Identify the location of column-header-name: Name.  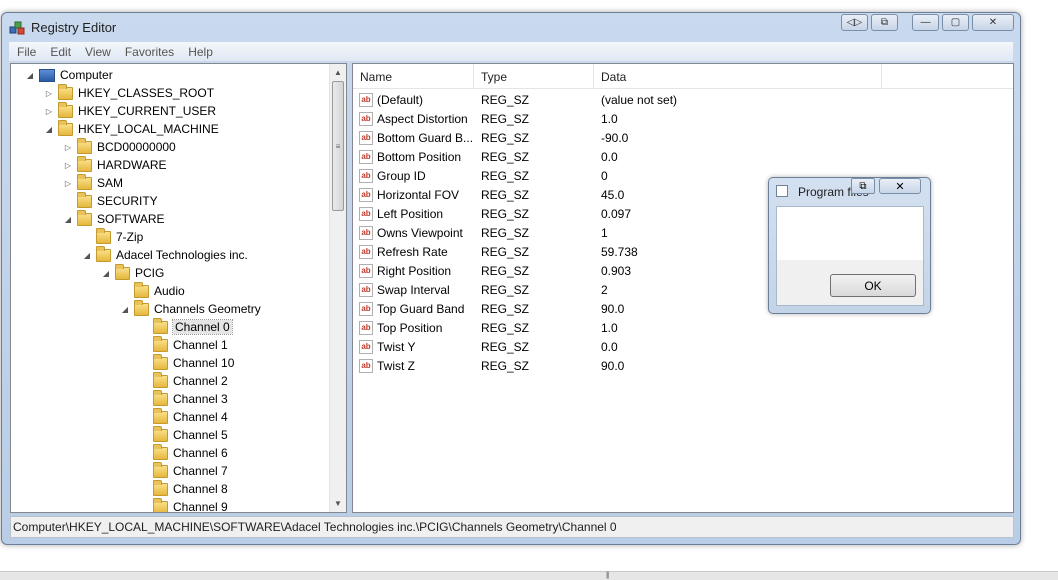
(413, 76).